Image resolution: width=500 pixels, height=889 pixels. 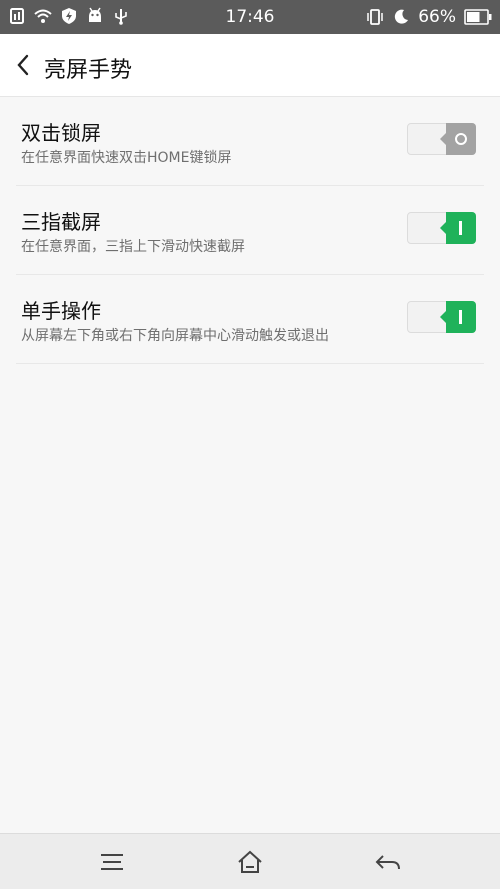 What do you see at coordinates (175, 336) in the screenshot?
I see `setting-description: 从屏幕左下角或右下角向屏幕中心滑动触发或退出` at bounding box center [175, 336].